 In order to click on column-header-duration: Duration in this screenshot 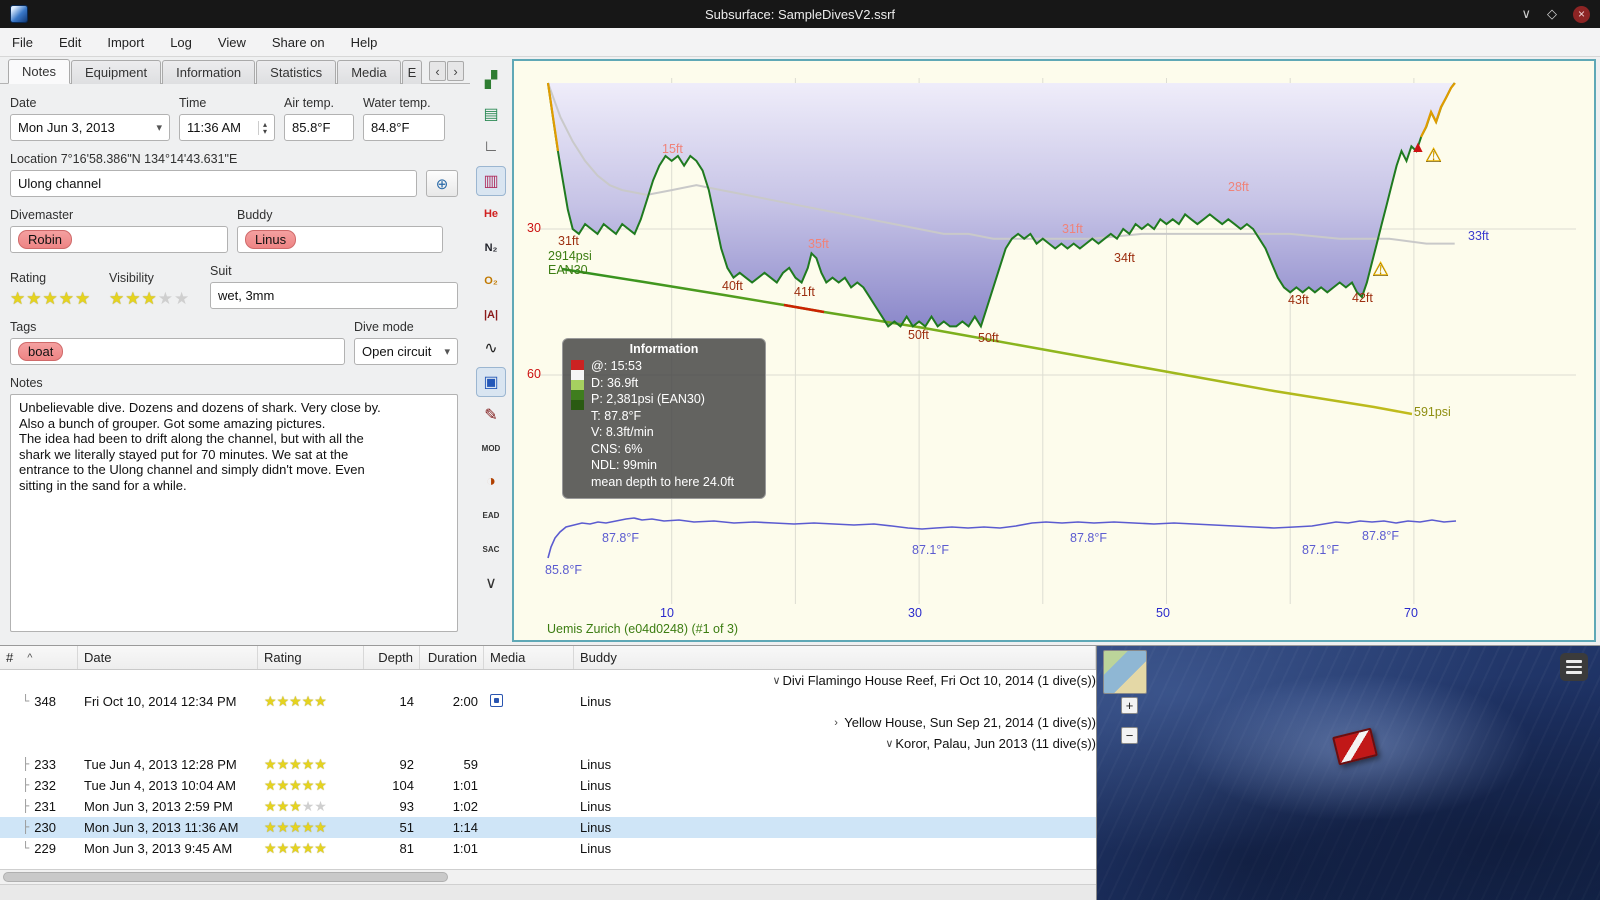, I will do `click(452, 657)`.